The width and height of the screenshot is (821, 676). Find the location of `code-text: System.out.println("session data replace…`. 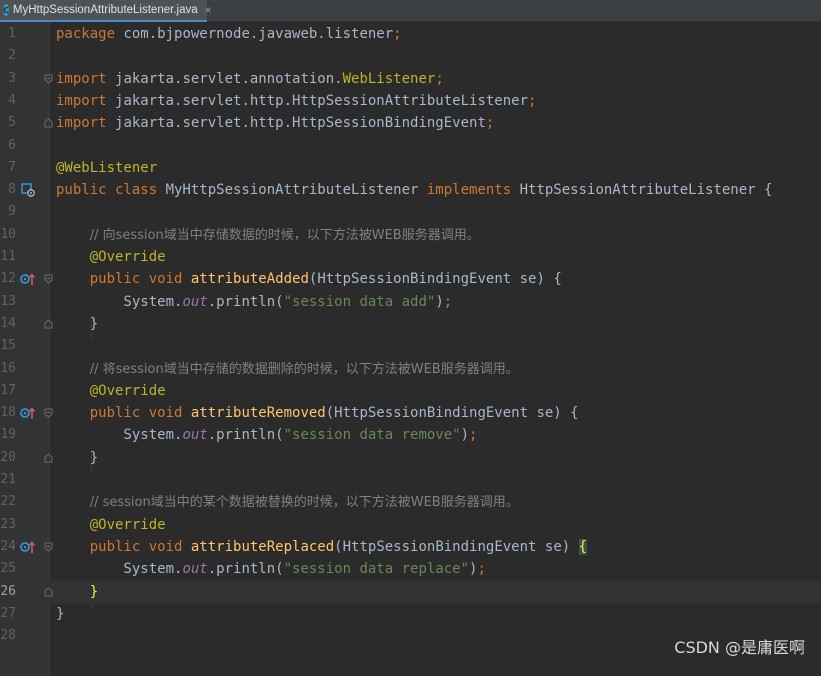

code-text: System.out.println("session data replace… is located at coordinates (270, 569).